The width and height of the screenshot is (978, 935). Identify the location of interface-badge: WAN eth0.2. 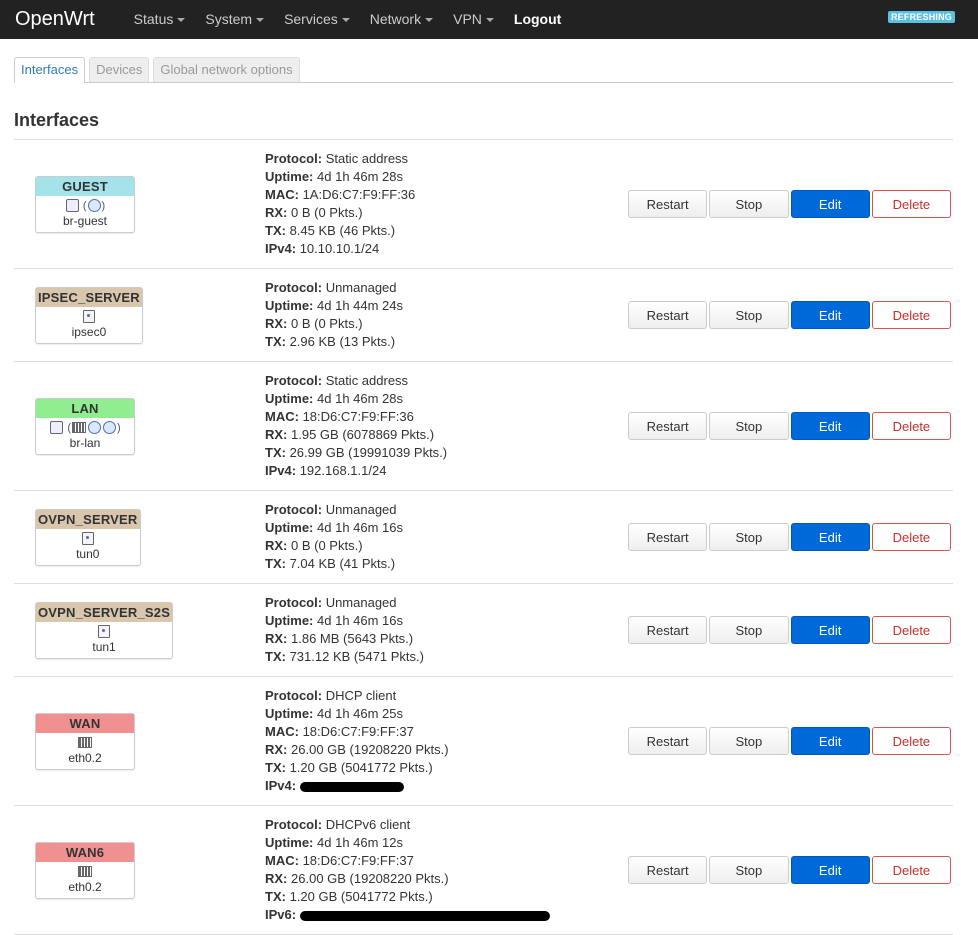
(85, 741).